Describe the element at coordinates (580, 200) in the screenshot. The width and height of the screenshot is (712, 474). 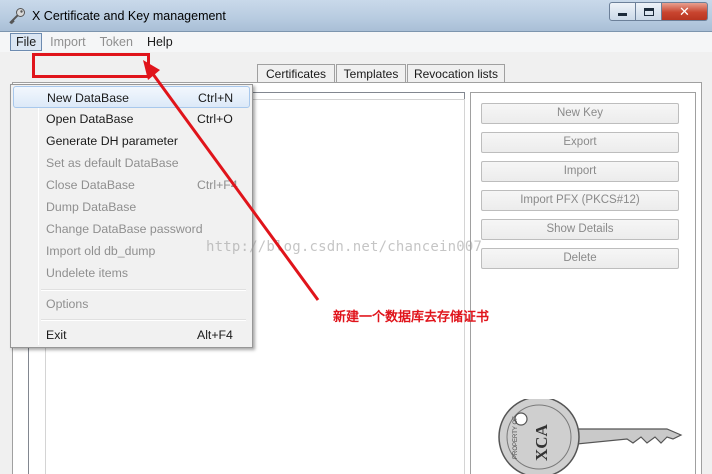
I see `import-pfx-button: Import PFX (PKCS#12)` at that location.